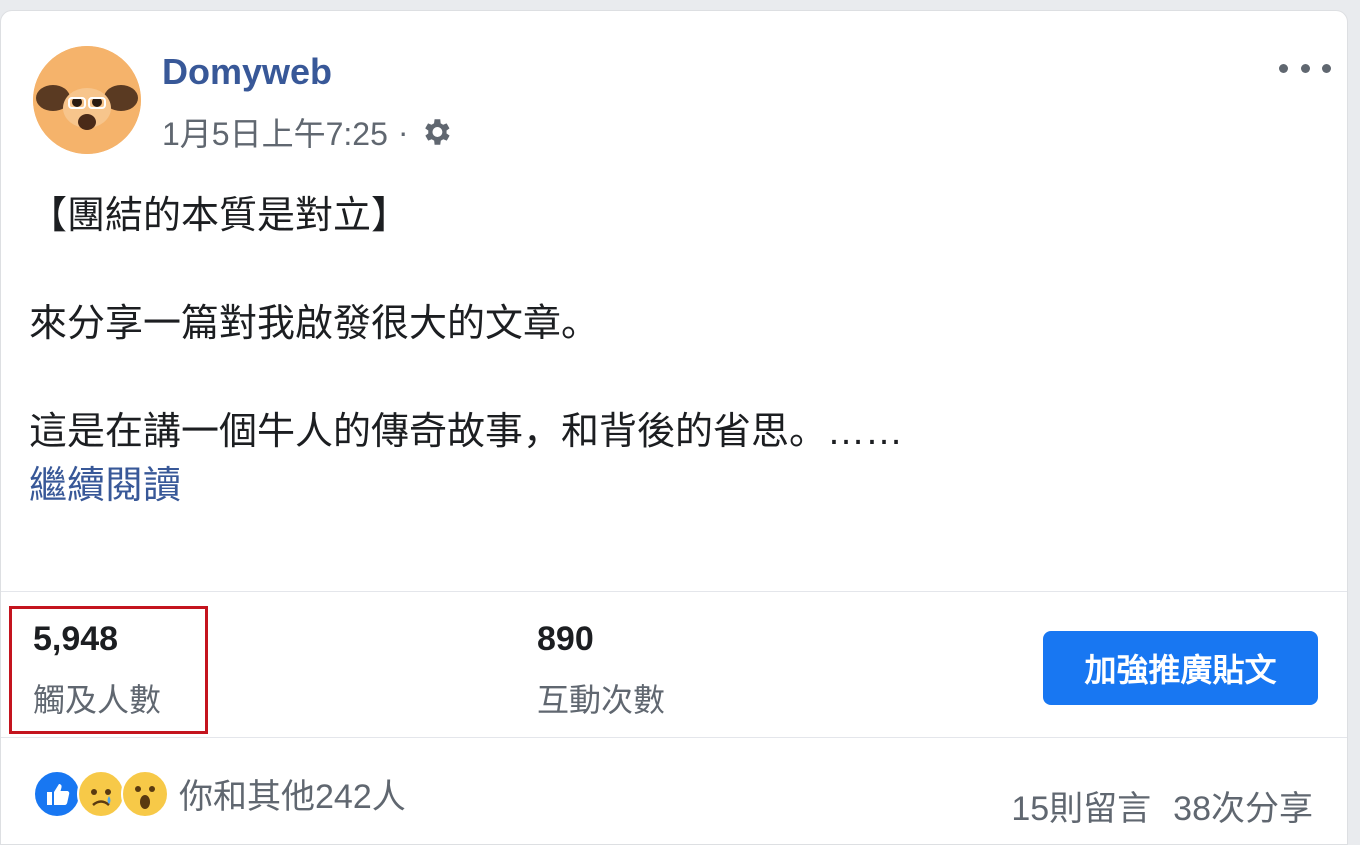  What do you see at coordinates (601, 670) in the screenshot?
I see `engagement-stat: 890 互動次數` at bounding box center [601, 670].